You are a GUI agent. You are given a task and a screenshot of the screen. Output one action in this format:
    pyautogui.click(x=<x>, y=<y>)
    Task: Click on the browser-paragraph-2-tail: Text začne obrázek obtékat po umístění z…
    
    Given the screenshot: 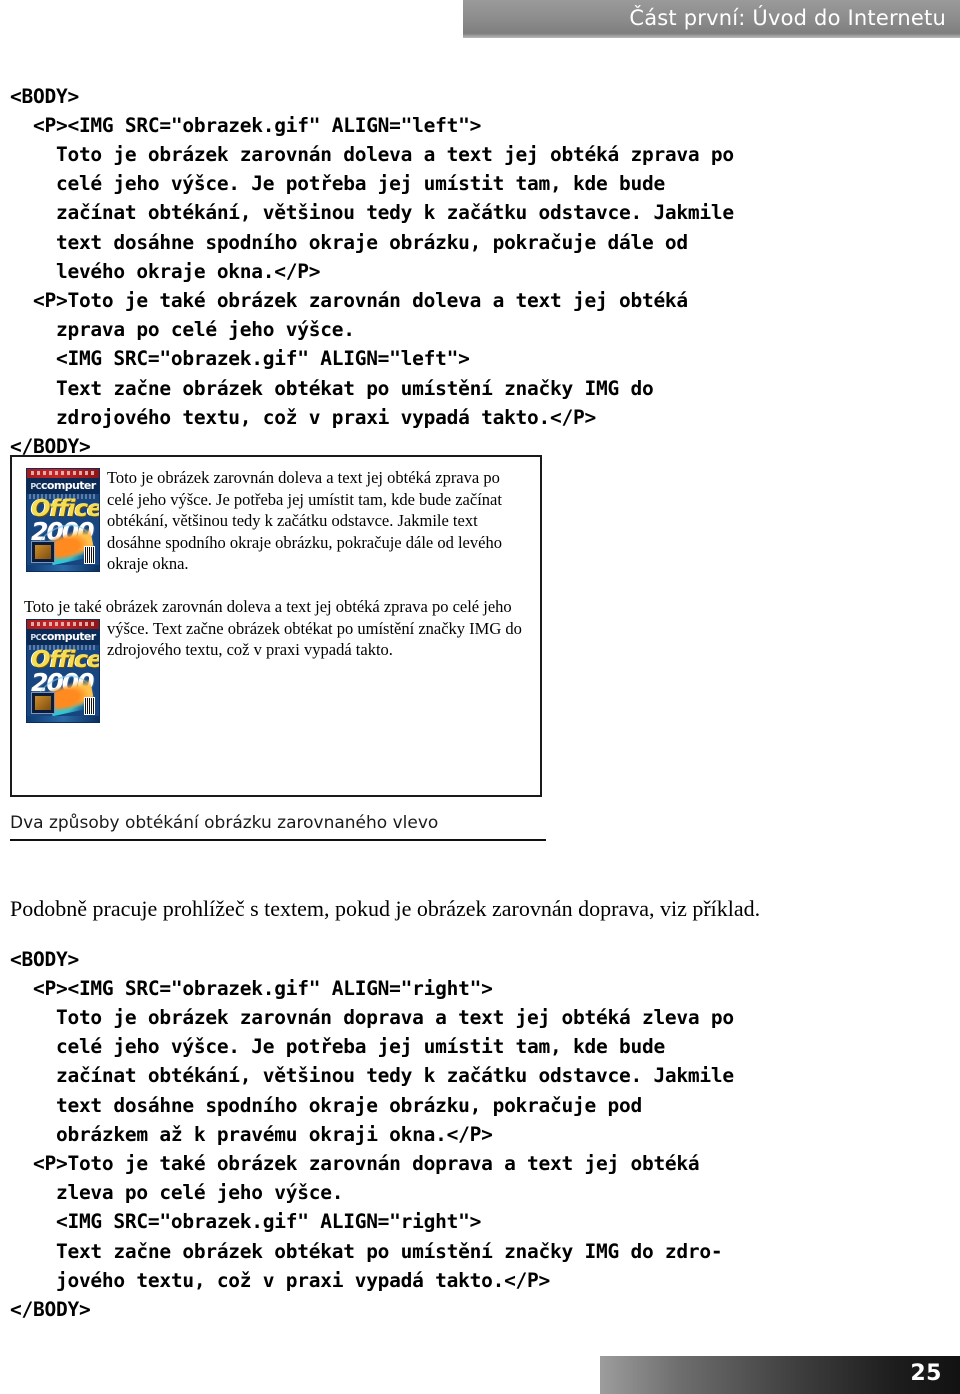 What is the action you would take?
    pyautogui.click(x=314, y=639)
    